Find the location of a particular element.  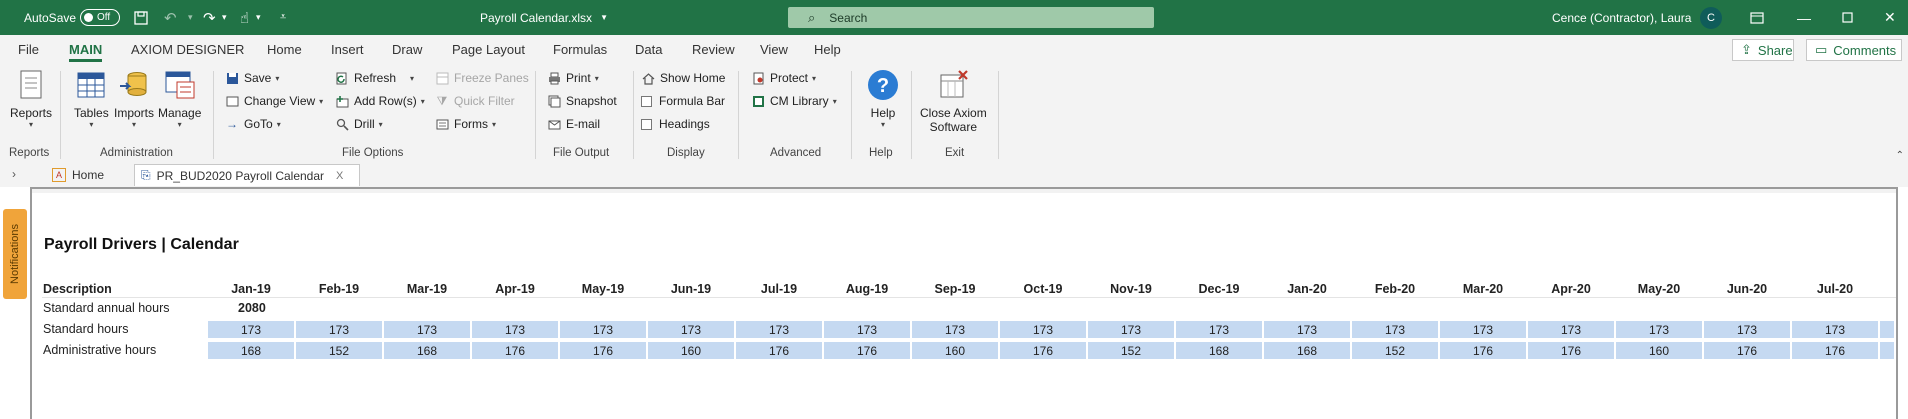

close-icon: ✕ is located at coordinates (1890, 17).